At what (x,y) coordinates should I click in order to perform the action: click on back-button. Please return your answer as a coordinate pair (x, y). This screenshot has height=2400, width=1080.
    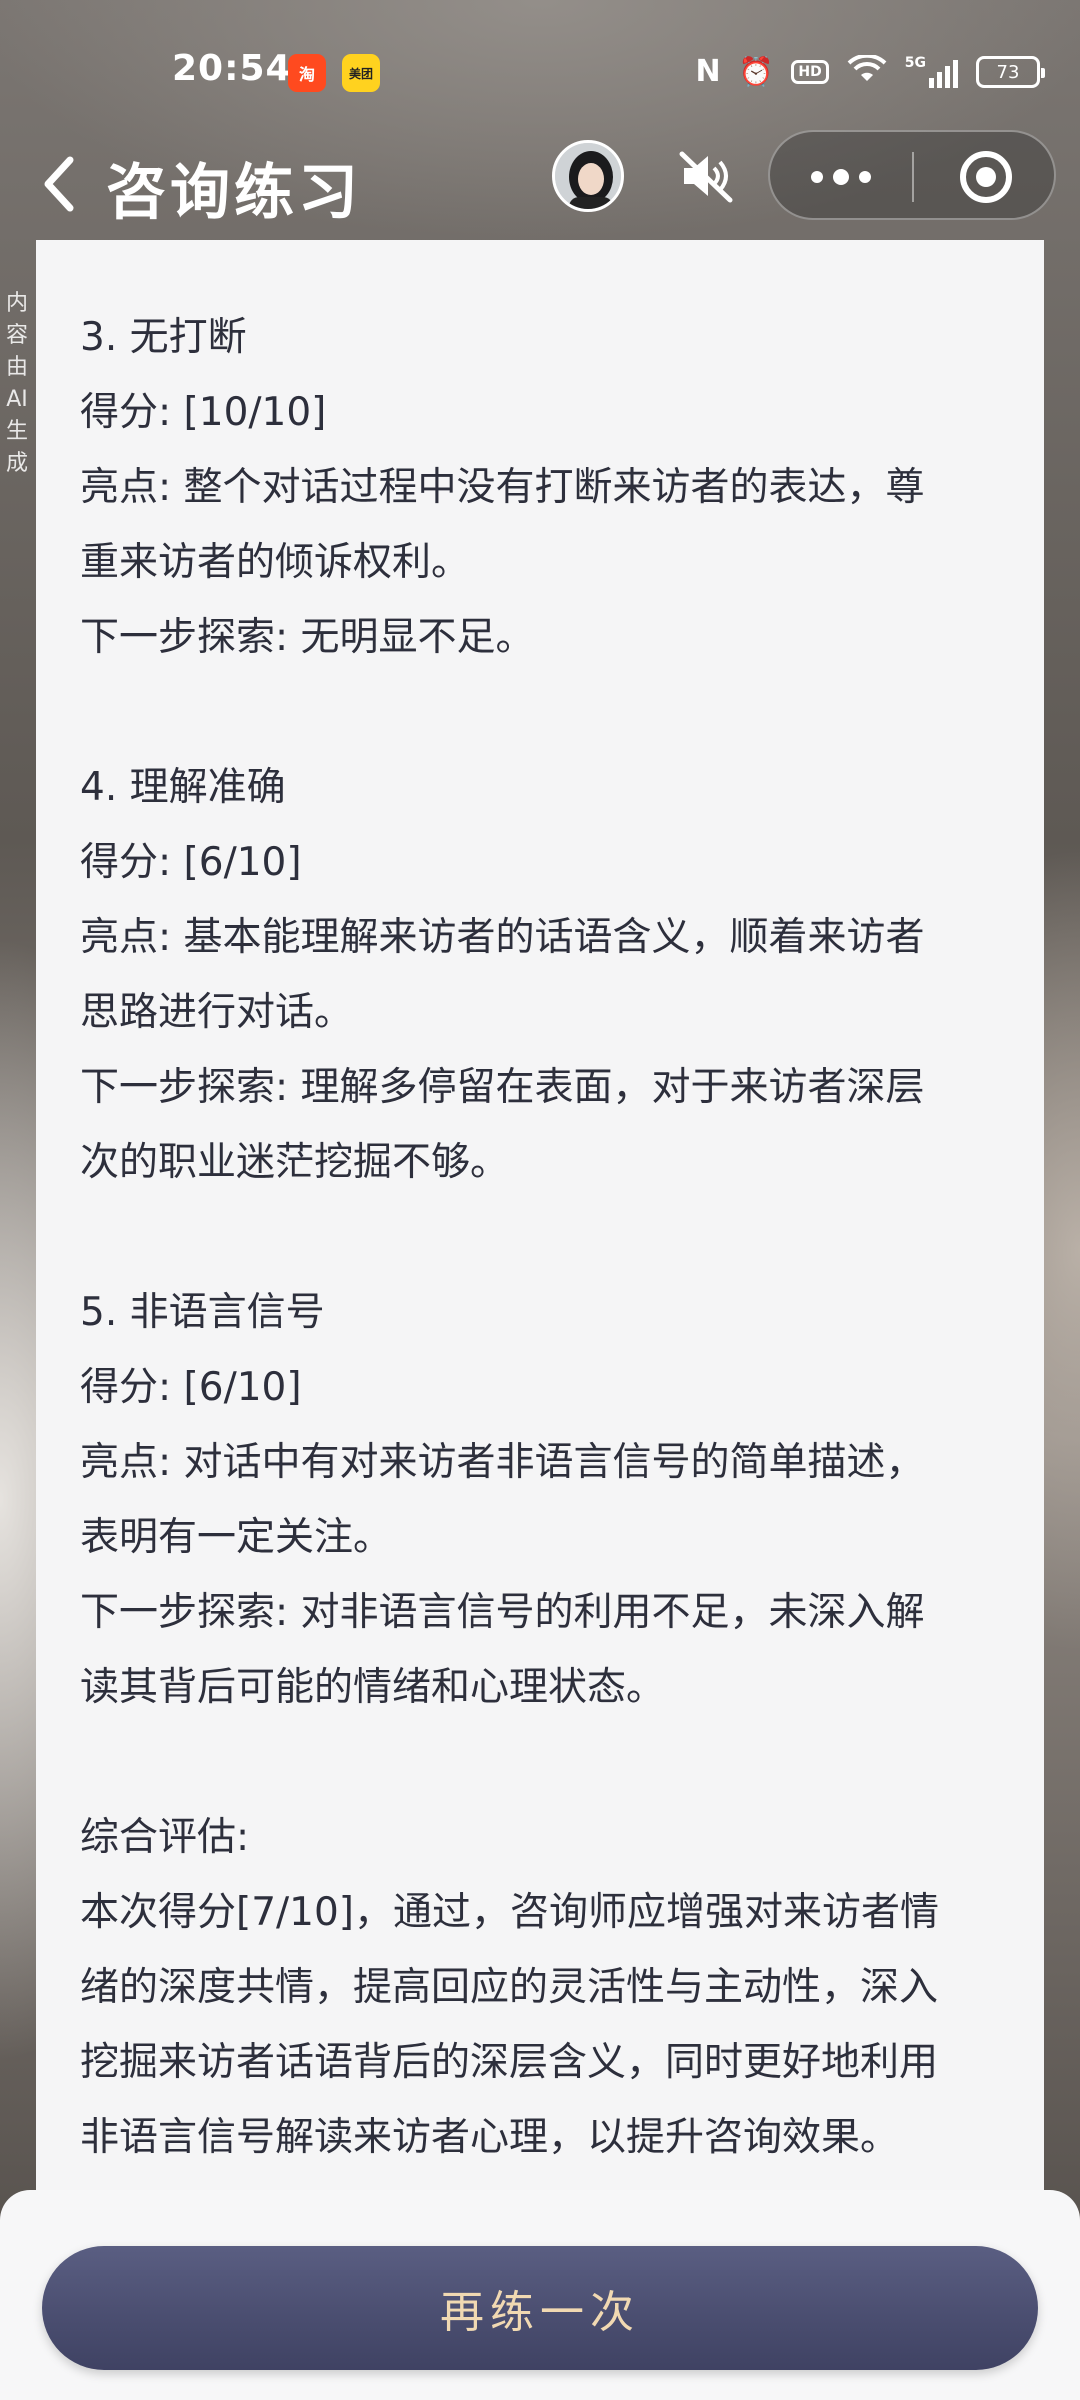
    Looking at the image, I should click on (68, 184).